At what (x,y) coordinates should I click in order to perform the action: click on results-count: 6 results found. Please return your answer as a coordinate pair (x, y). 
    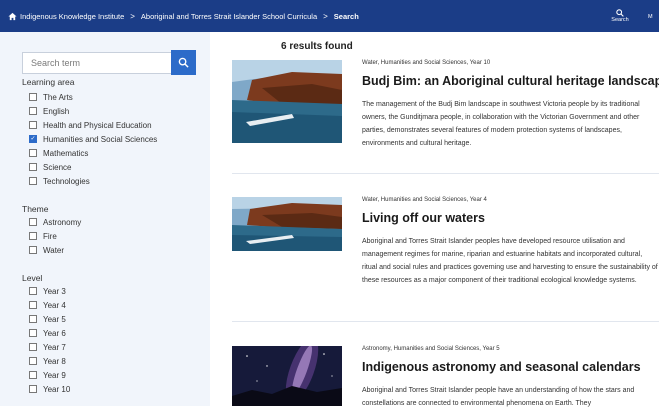
    Looking at the image, I should click on (317, 46).